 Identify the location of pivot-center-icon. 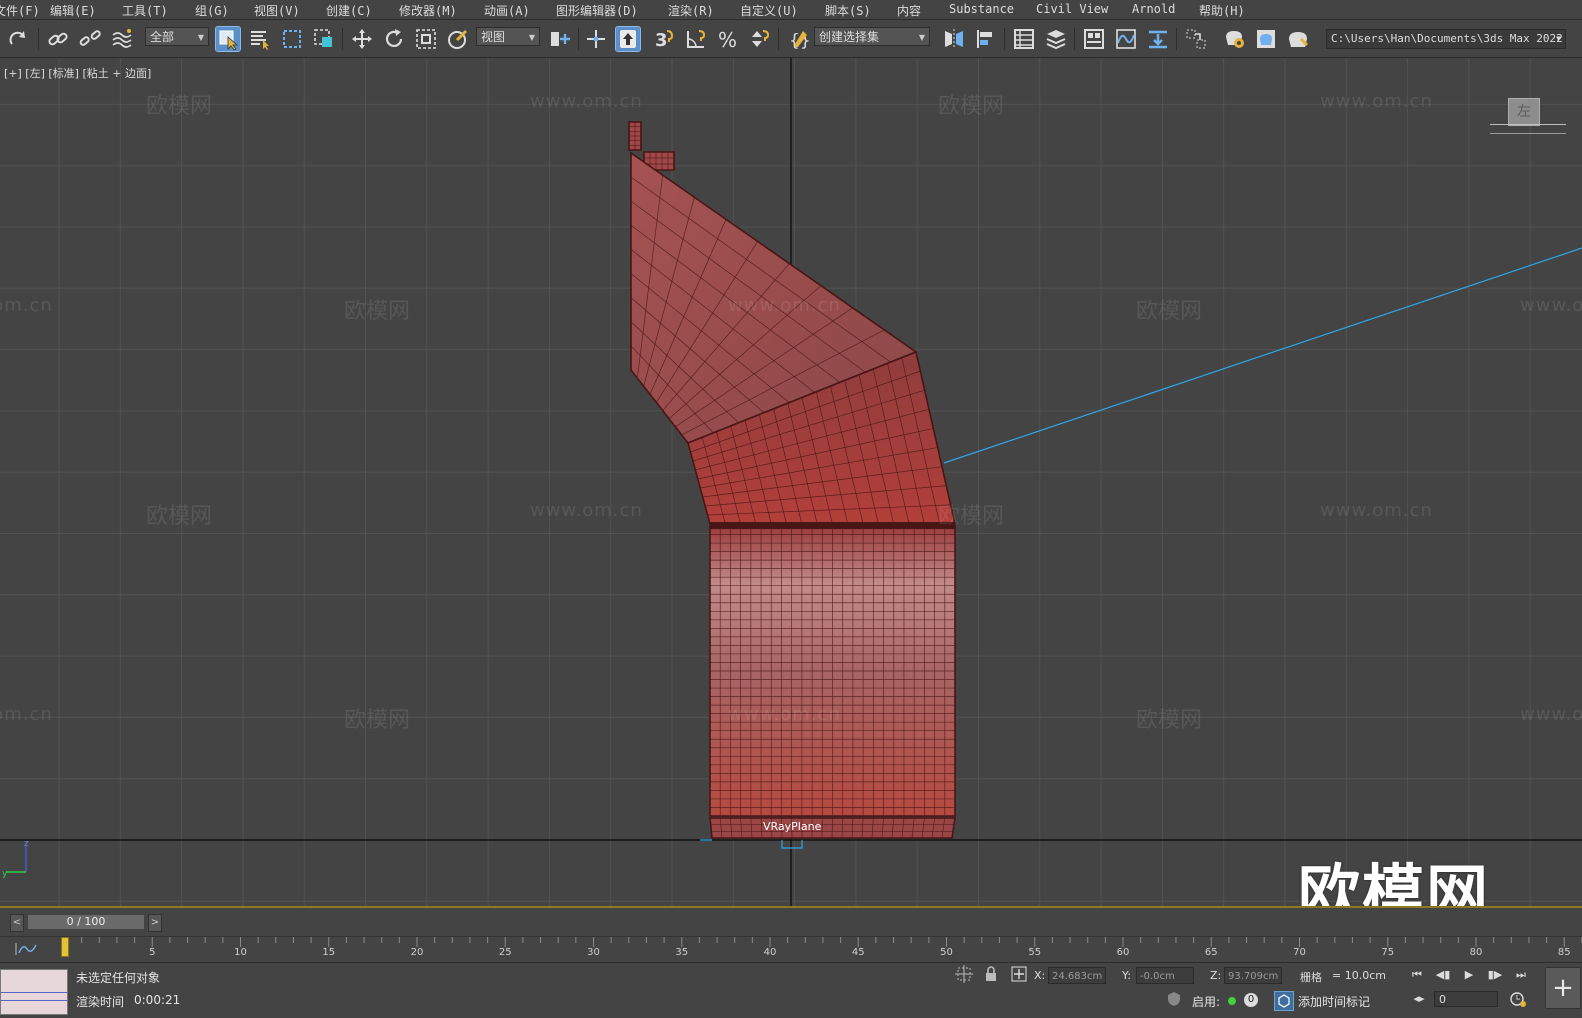
(560, 39).